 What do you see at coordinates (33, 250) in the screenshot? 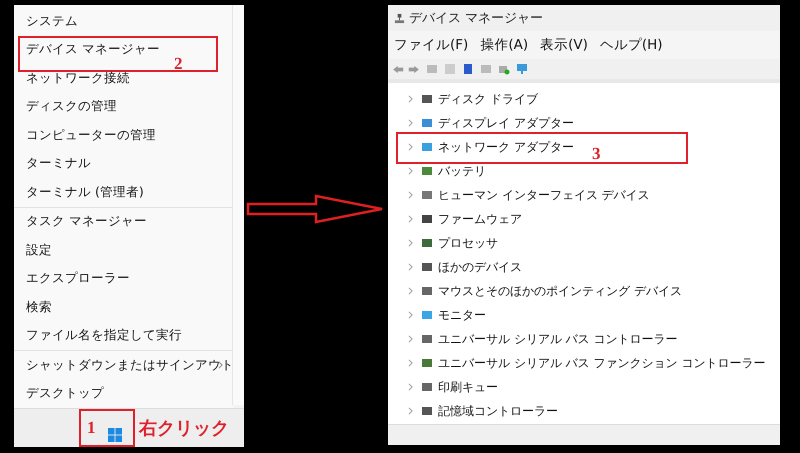
I see `menu-item: 設定` at bounding box center [33, 250].